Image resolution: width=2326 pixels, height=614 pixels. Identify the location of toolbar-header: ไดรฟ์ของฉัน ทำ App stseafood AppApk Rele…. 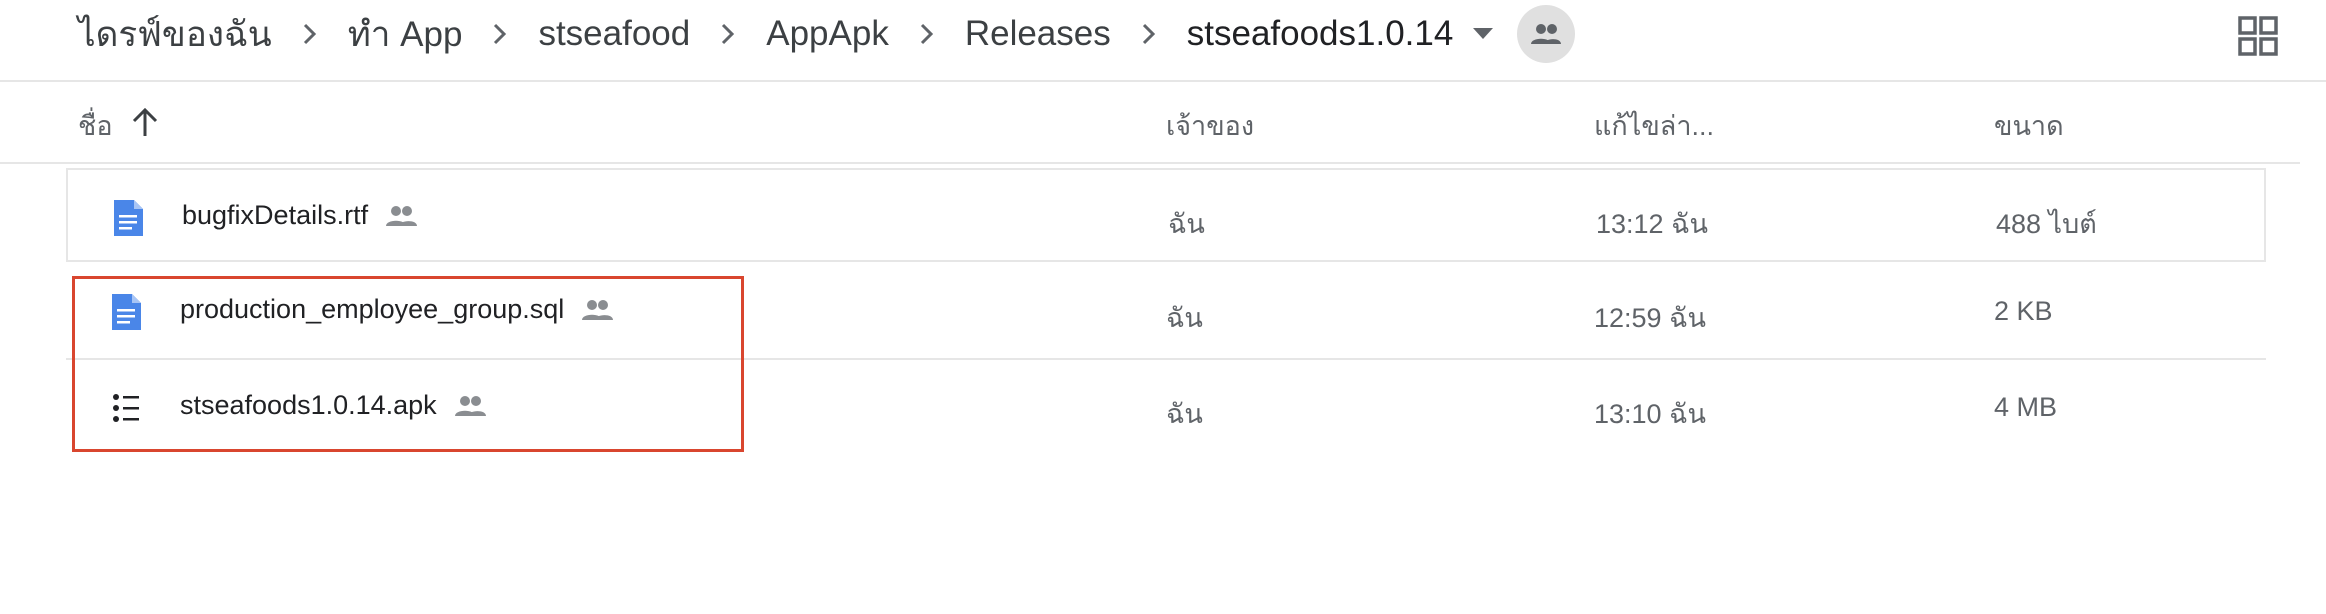
(1163, 41).